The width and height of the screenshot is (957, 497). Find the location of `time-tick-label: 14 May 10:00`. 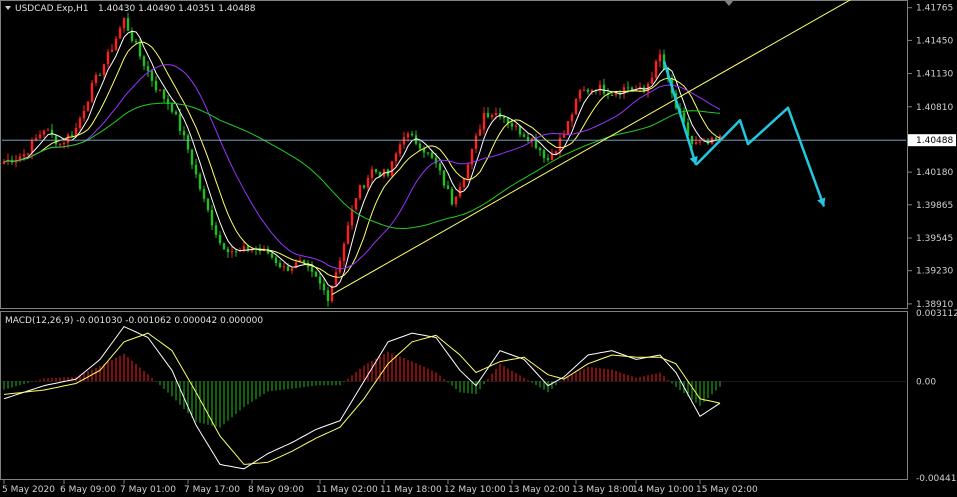

time-tick-label: 14 May 10:00 is located at coordinates (663, 490).